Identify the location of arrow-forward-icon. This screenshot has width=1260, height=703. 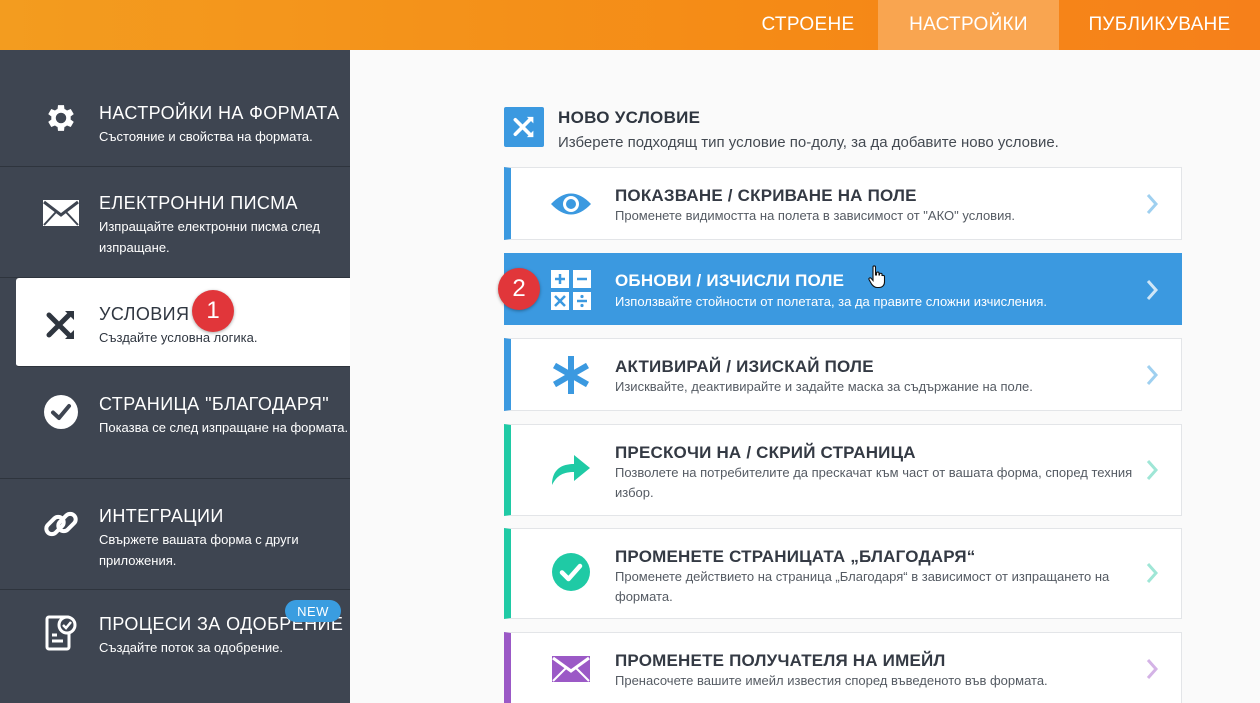
(571, 469).